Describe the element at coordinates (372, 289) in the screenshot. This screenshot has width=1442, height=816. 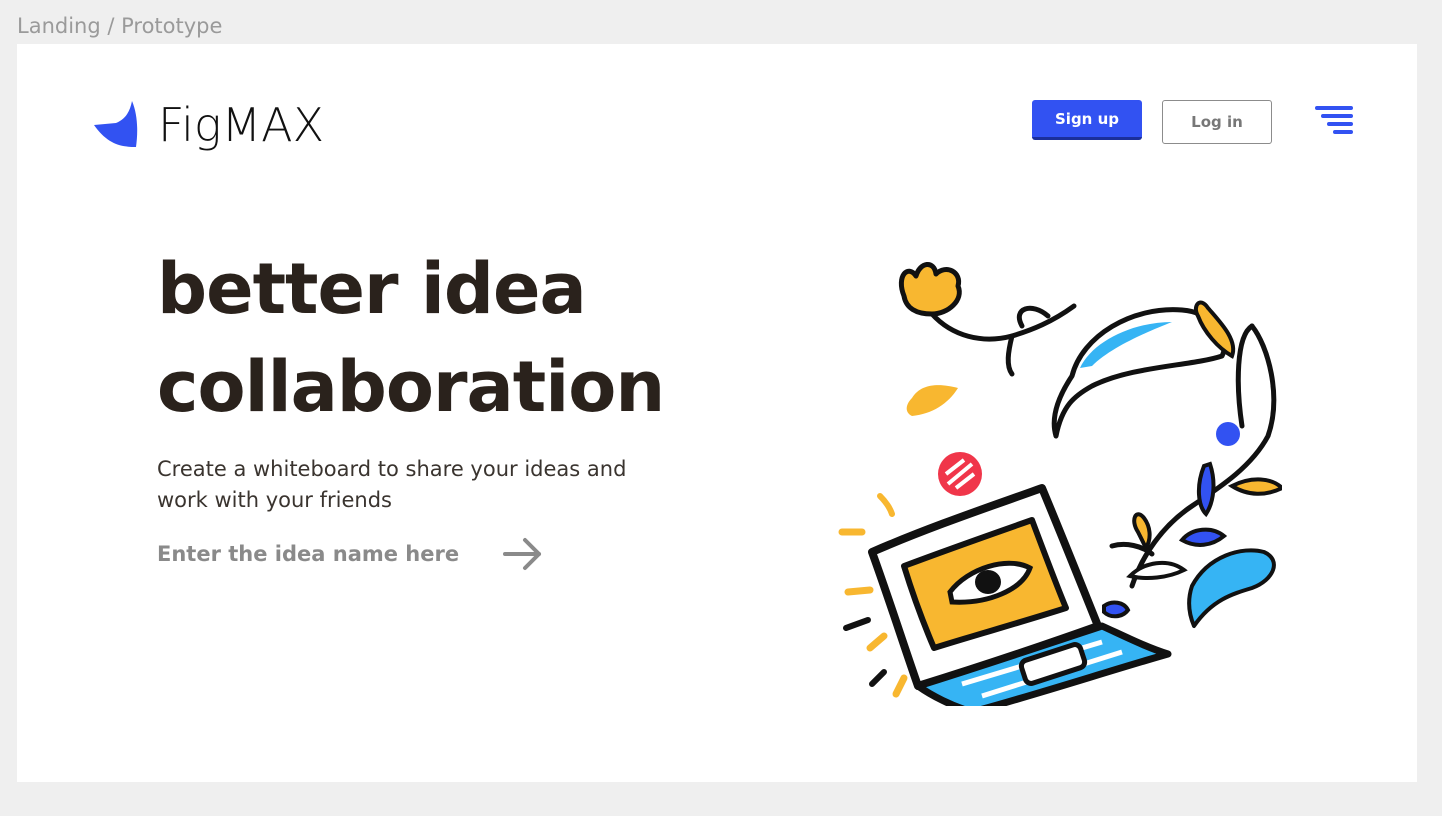
I see `hero-title-line-1: better idea` at that location.